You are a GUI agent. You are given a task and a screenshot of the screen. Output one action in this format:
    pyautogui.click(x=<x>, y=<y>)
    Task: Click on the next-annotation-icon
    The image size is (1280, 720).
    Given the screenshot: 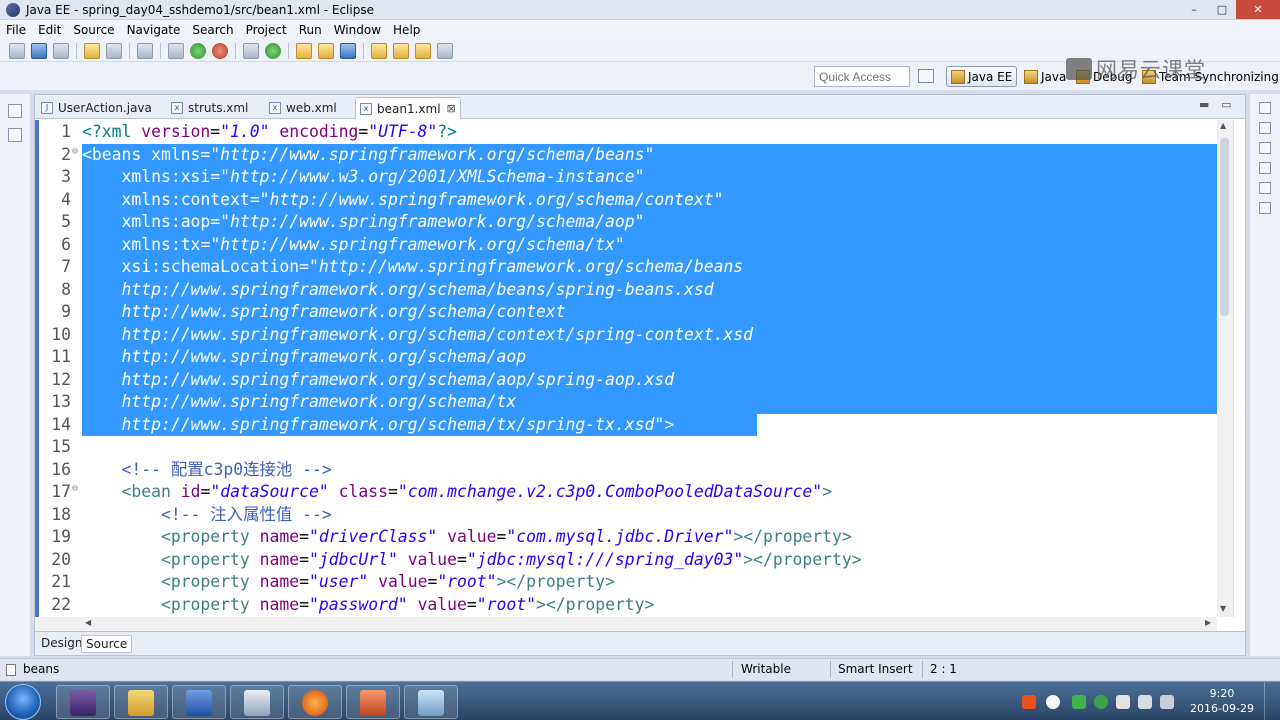 What is the action you would take?
    pyautogui.click(x=379, y=50)
    